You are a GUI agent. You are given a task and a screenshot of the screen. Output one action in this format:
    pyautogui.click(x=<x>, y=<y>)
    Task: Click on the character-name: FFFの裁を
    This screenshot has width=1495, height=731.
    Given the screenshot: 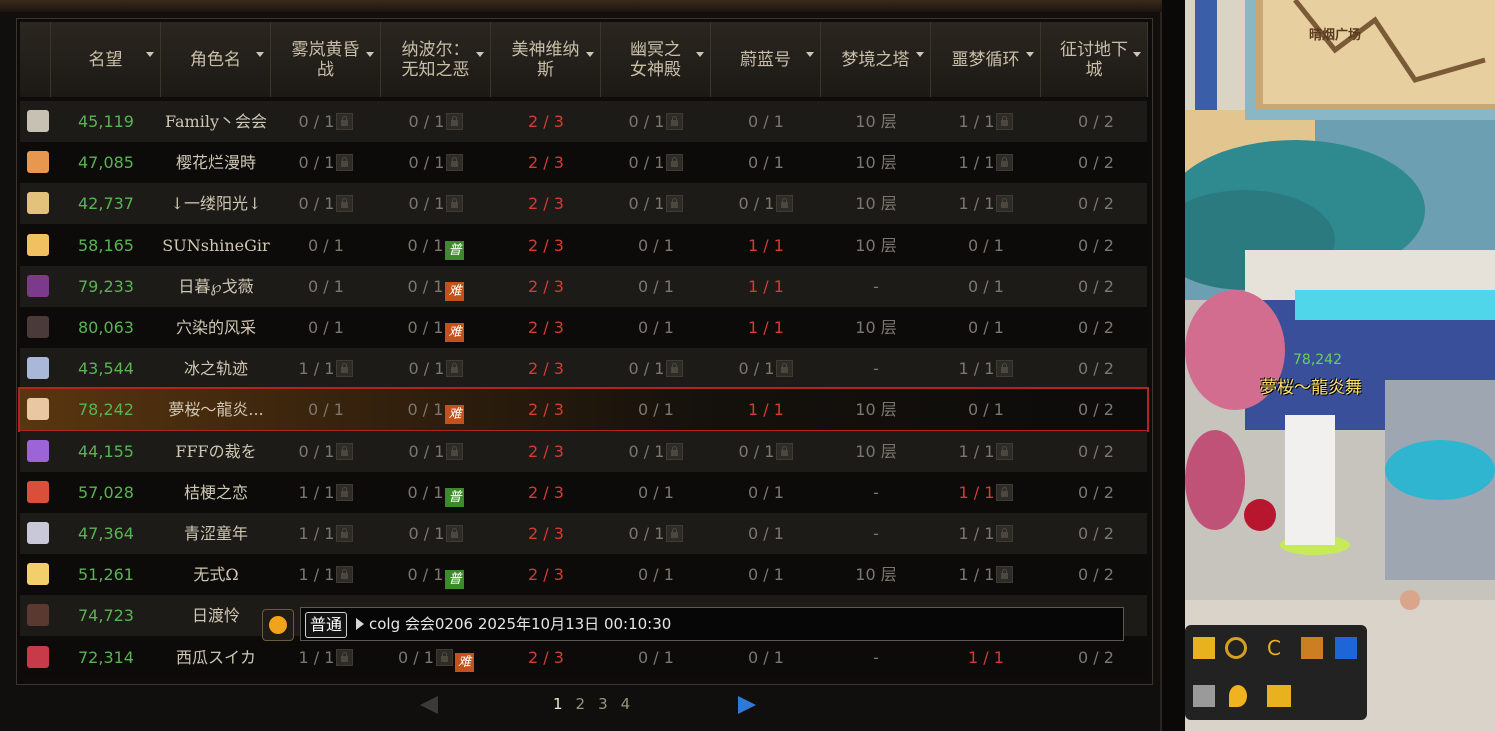 What is the action you would take?
    pyautogui.click(x=216, y=451)
    